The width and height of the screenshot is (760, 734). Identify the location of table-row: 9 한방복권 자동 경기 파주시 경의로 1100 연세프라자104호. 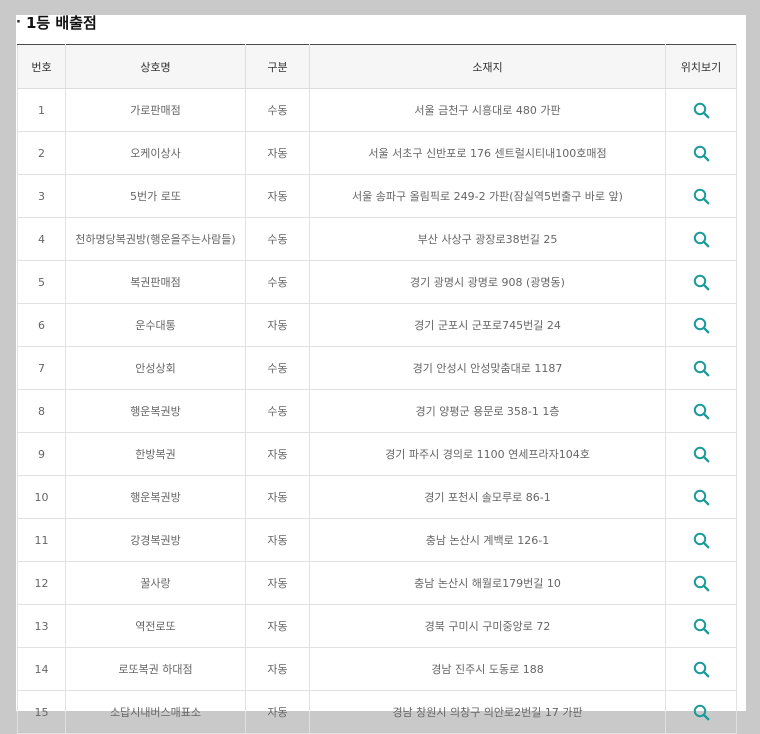
(377, 454).